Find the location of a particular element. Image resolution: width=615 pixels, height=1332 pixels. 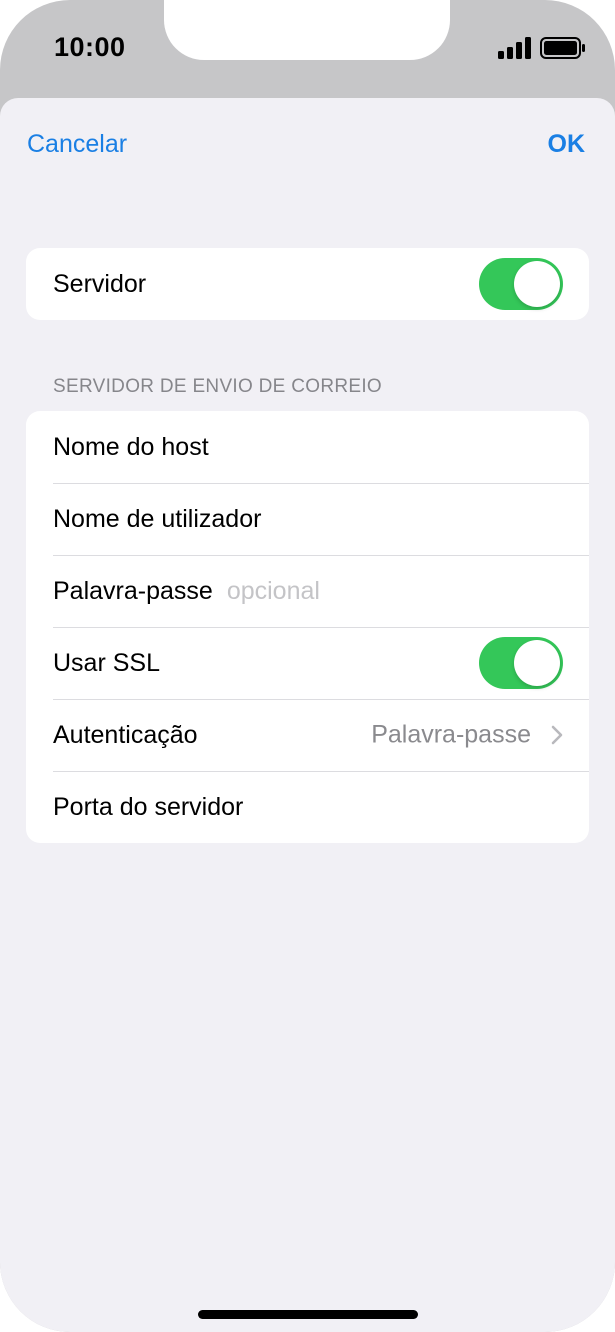

server-row: Servidor is located at coordinates (307, 284).